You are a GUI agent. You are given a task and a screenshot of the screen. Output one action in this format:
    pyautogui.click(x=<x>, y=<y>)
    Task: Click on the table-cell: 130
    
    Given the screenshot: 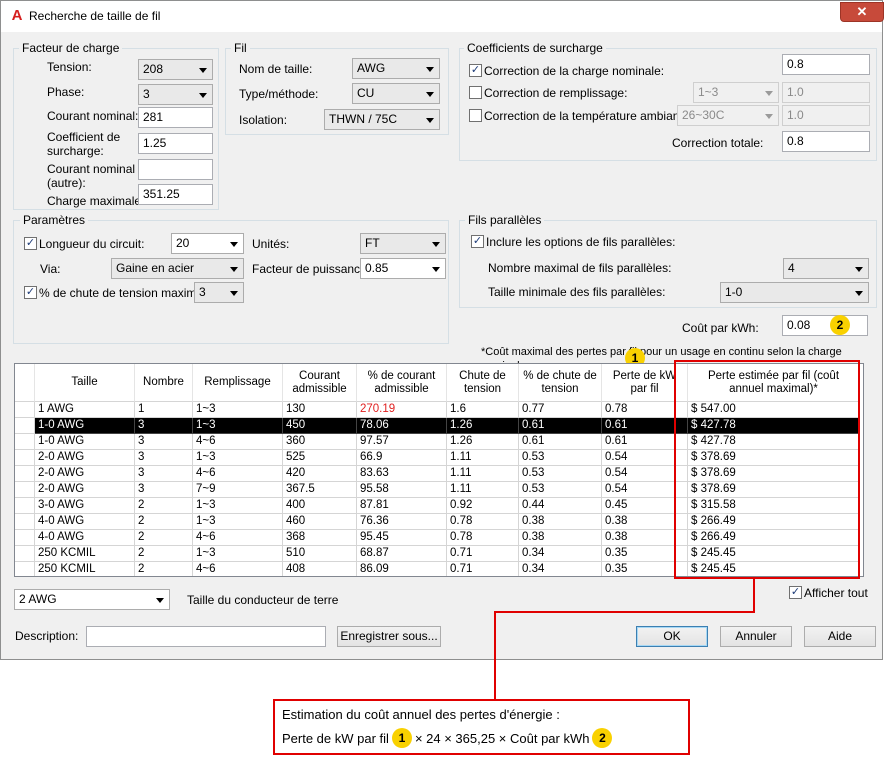 What is the action you would take?
    pyautogui.click(x=320, y=410)
    